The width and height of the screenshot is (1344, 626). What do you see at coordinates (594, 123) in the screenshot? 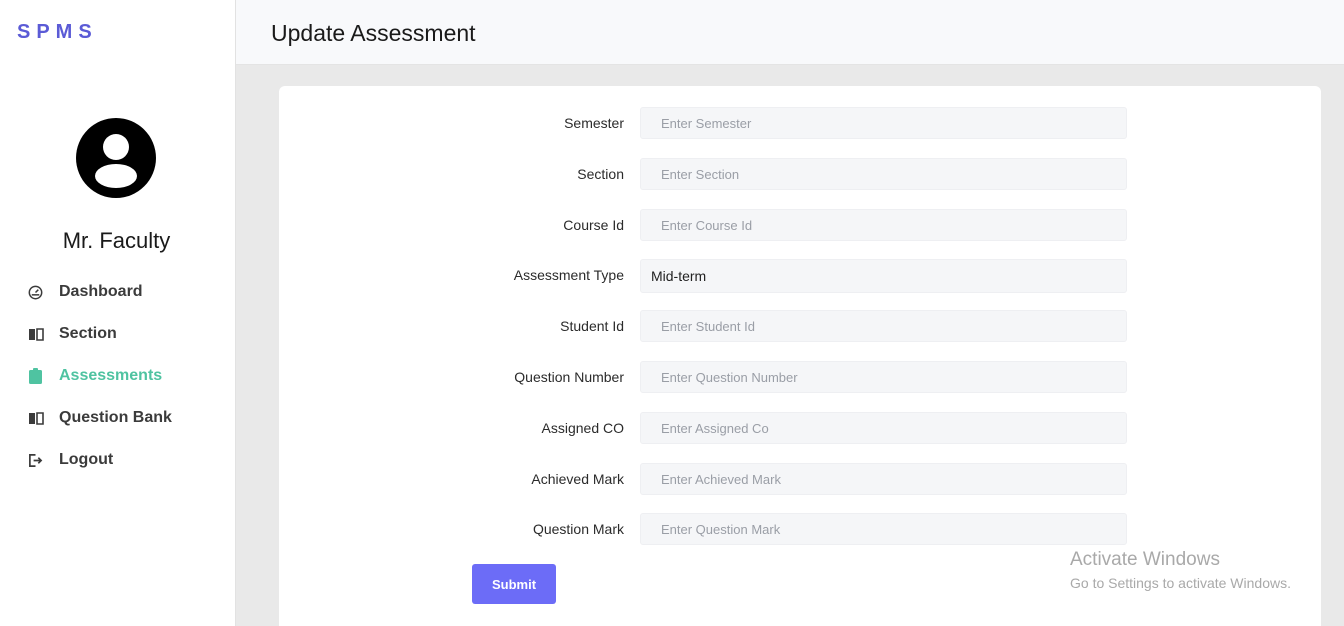
I see `semester-label: Semester` at bounding box center [594, 123].